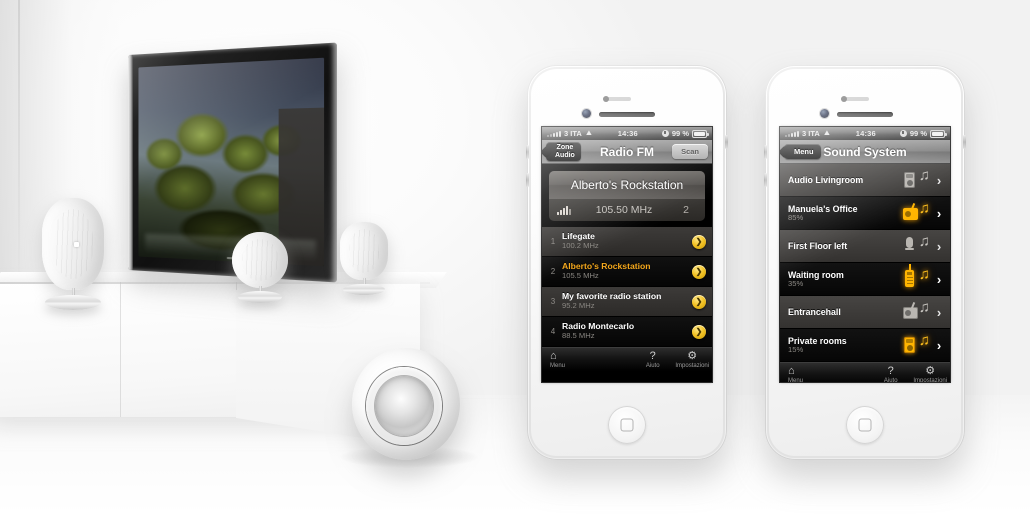 The width and height of the screenshot is (1030, 515). I want to click on station-frequency: 100.2 MHz, so click(580, 246).